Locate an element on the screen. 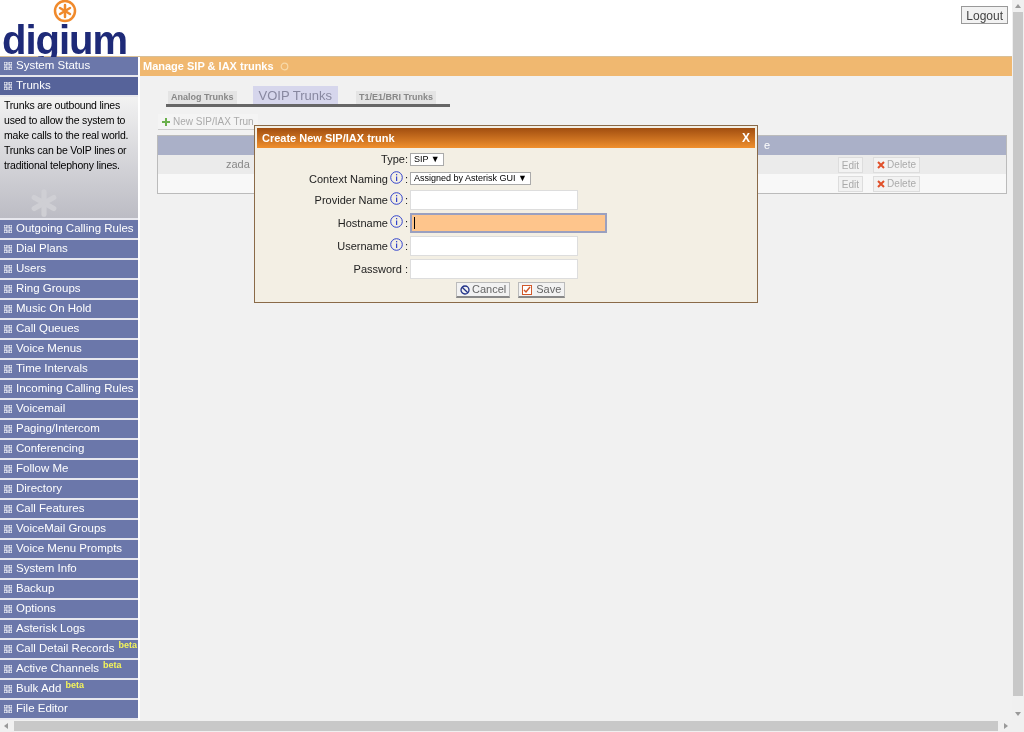  sidebar-item: Call Queues is located at coordinates (69, 330).